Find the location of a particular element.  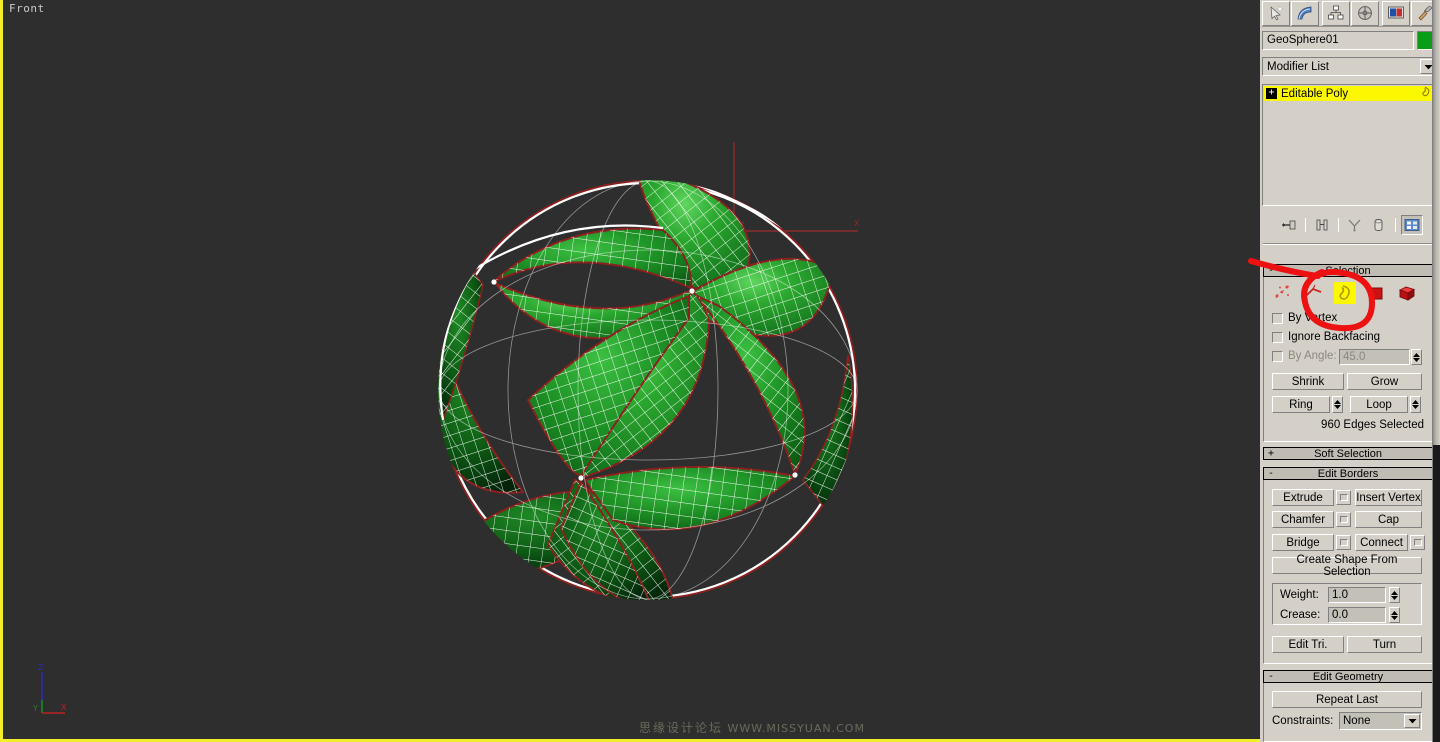

rollout-title-soft-selection: Soft Selection is located at coordinates (1348, 453).